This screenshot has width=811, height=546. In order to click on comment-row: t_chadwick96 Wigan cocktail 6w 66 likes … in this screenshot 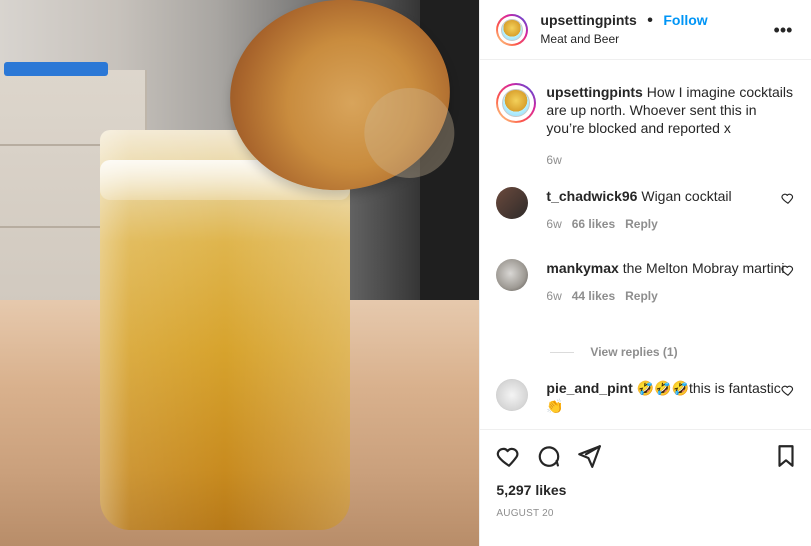, I will do `click(645, 210)`.